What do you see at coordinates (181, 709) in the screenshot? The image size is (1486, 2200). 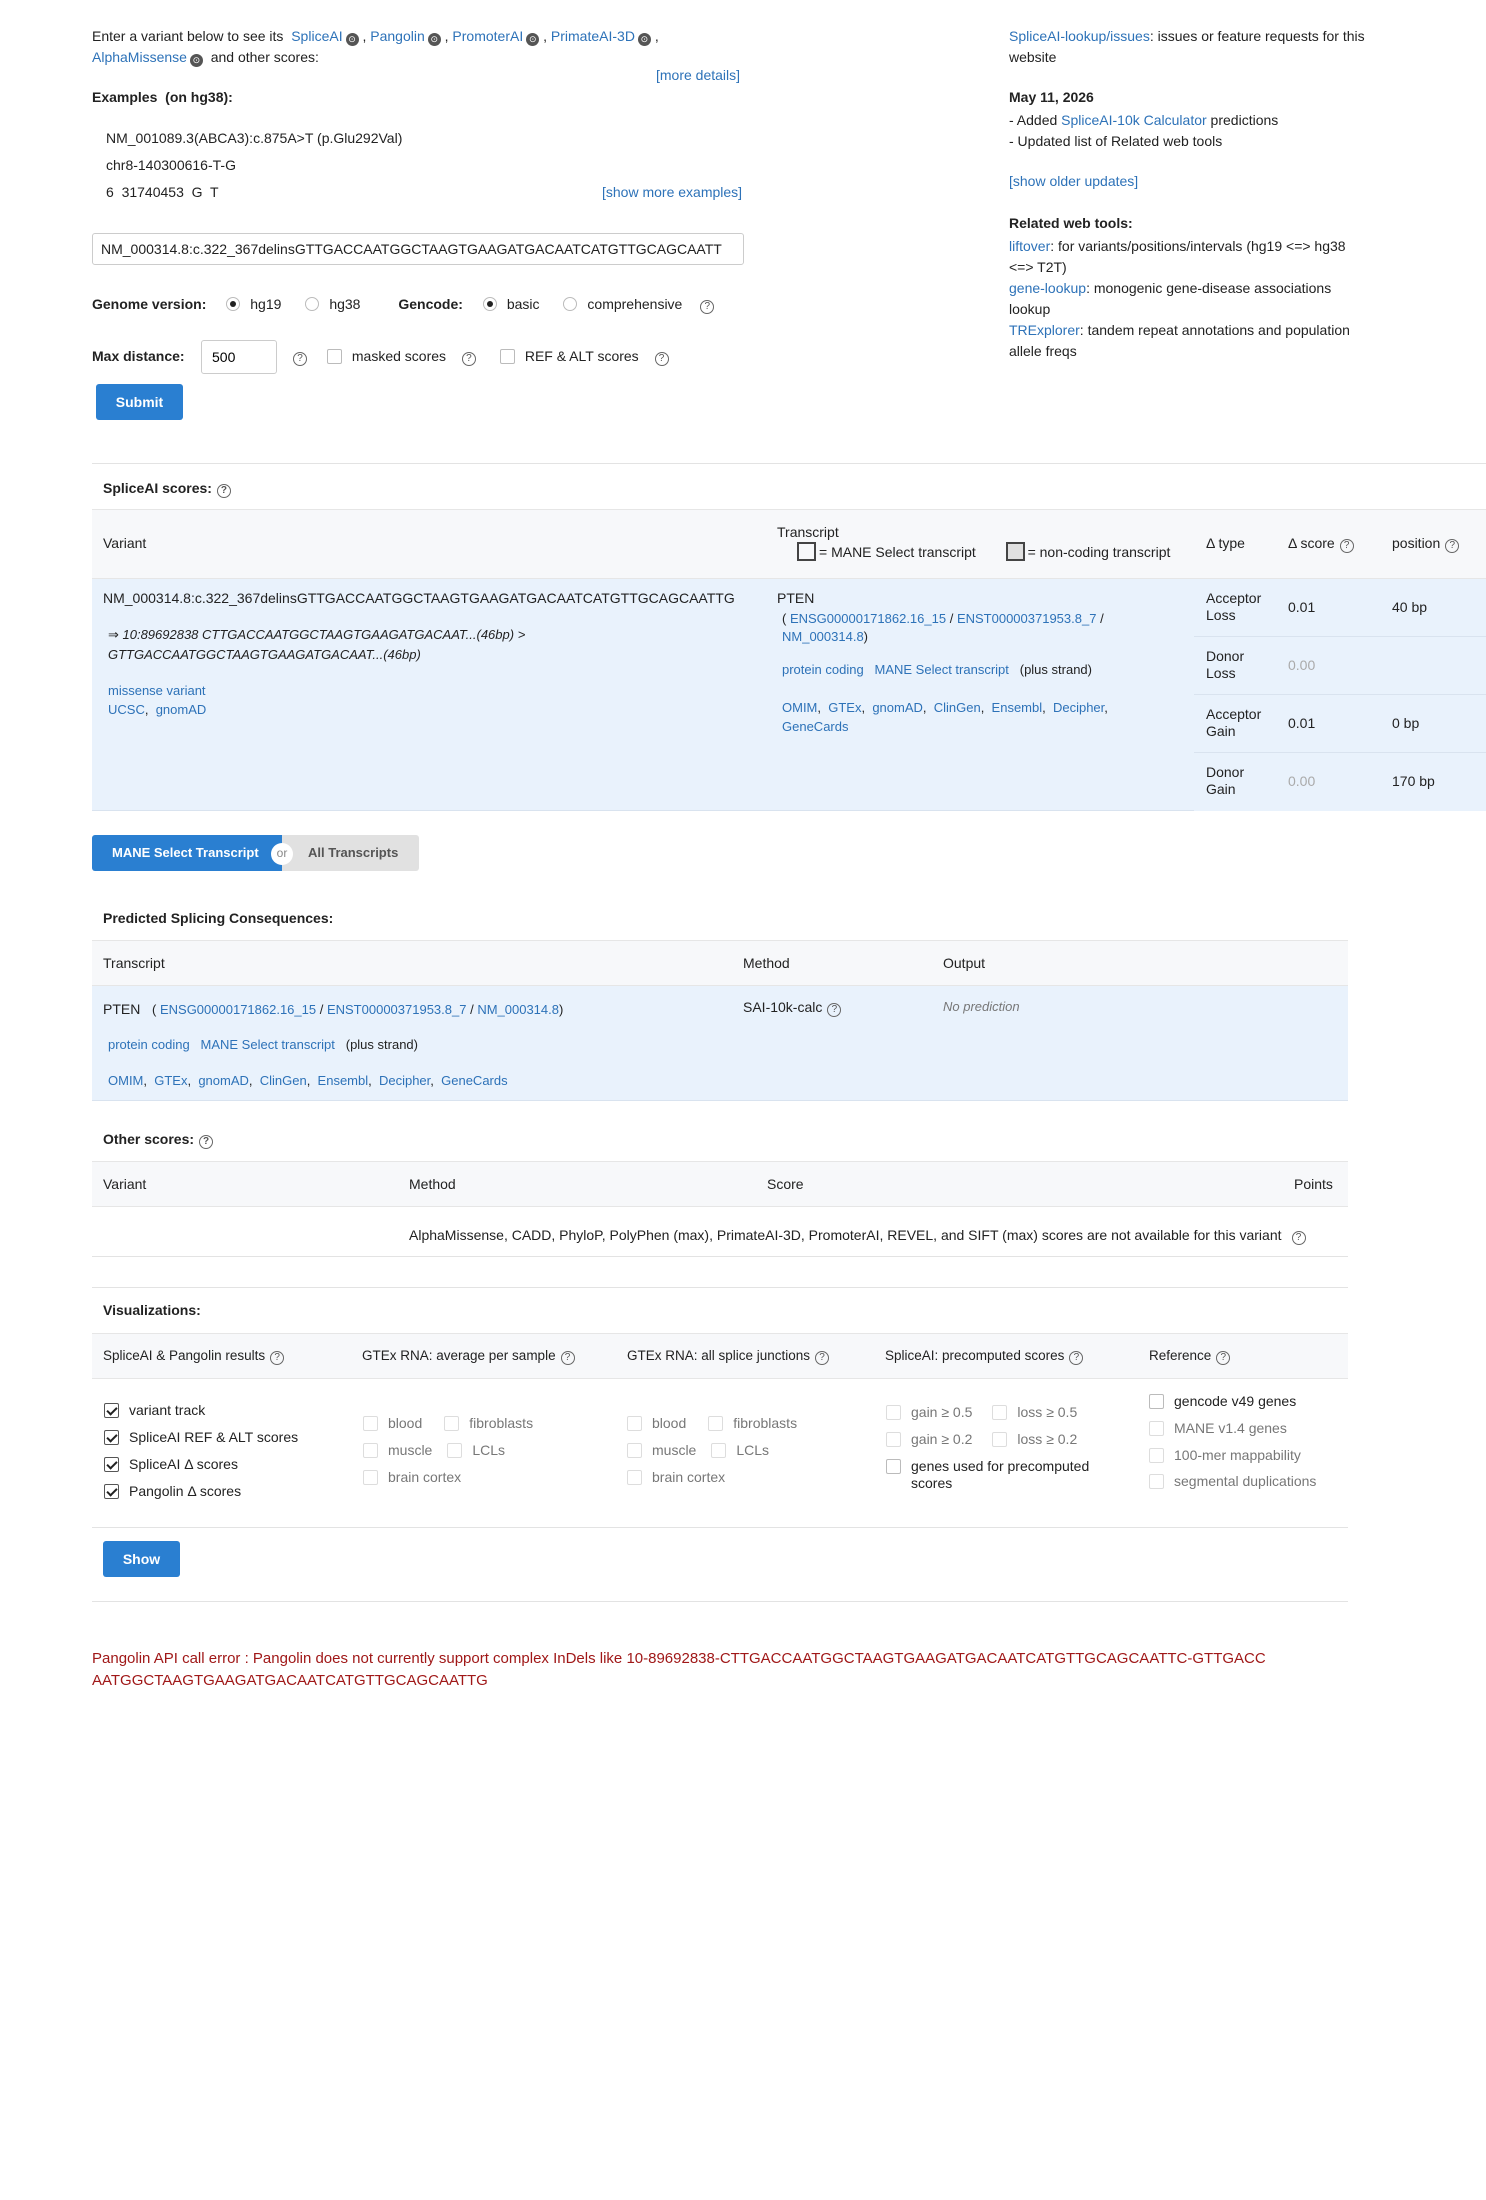 I see `gnomad-link: gnomAD` at bounding box center [181, 709].